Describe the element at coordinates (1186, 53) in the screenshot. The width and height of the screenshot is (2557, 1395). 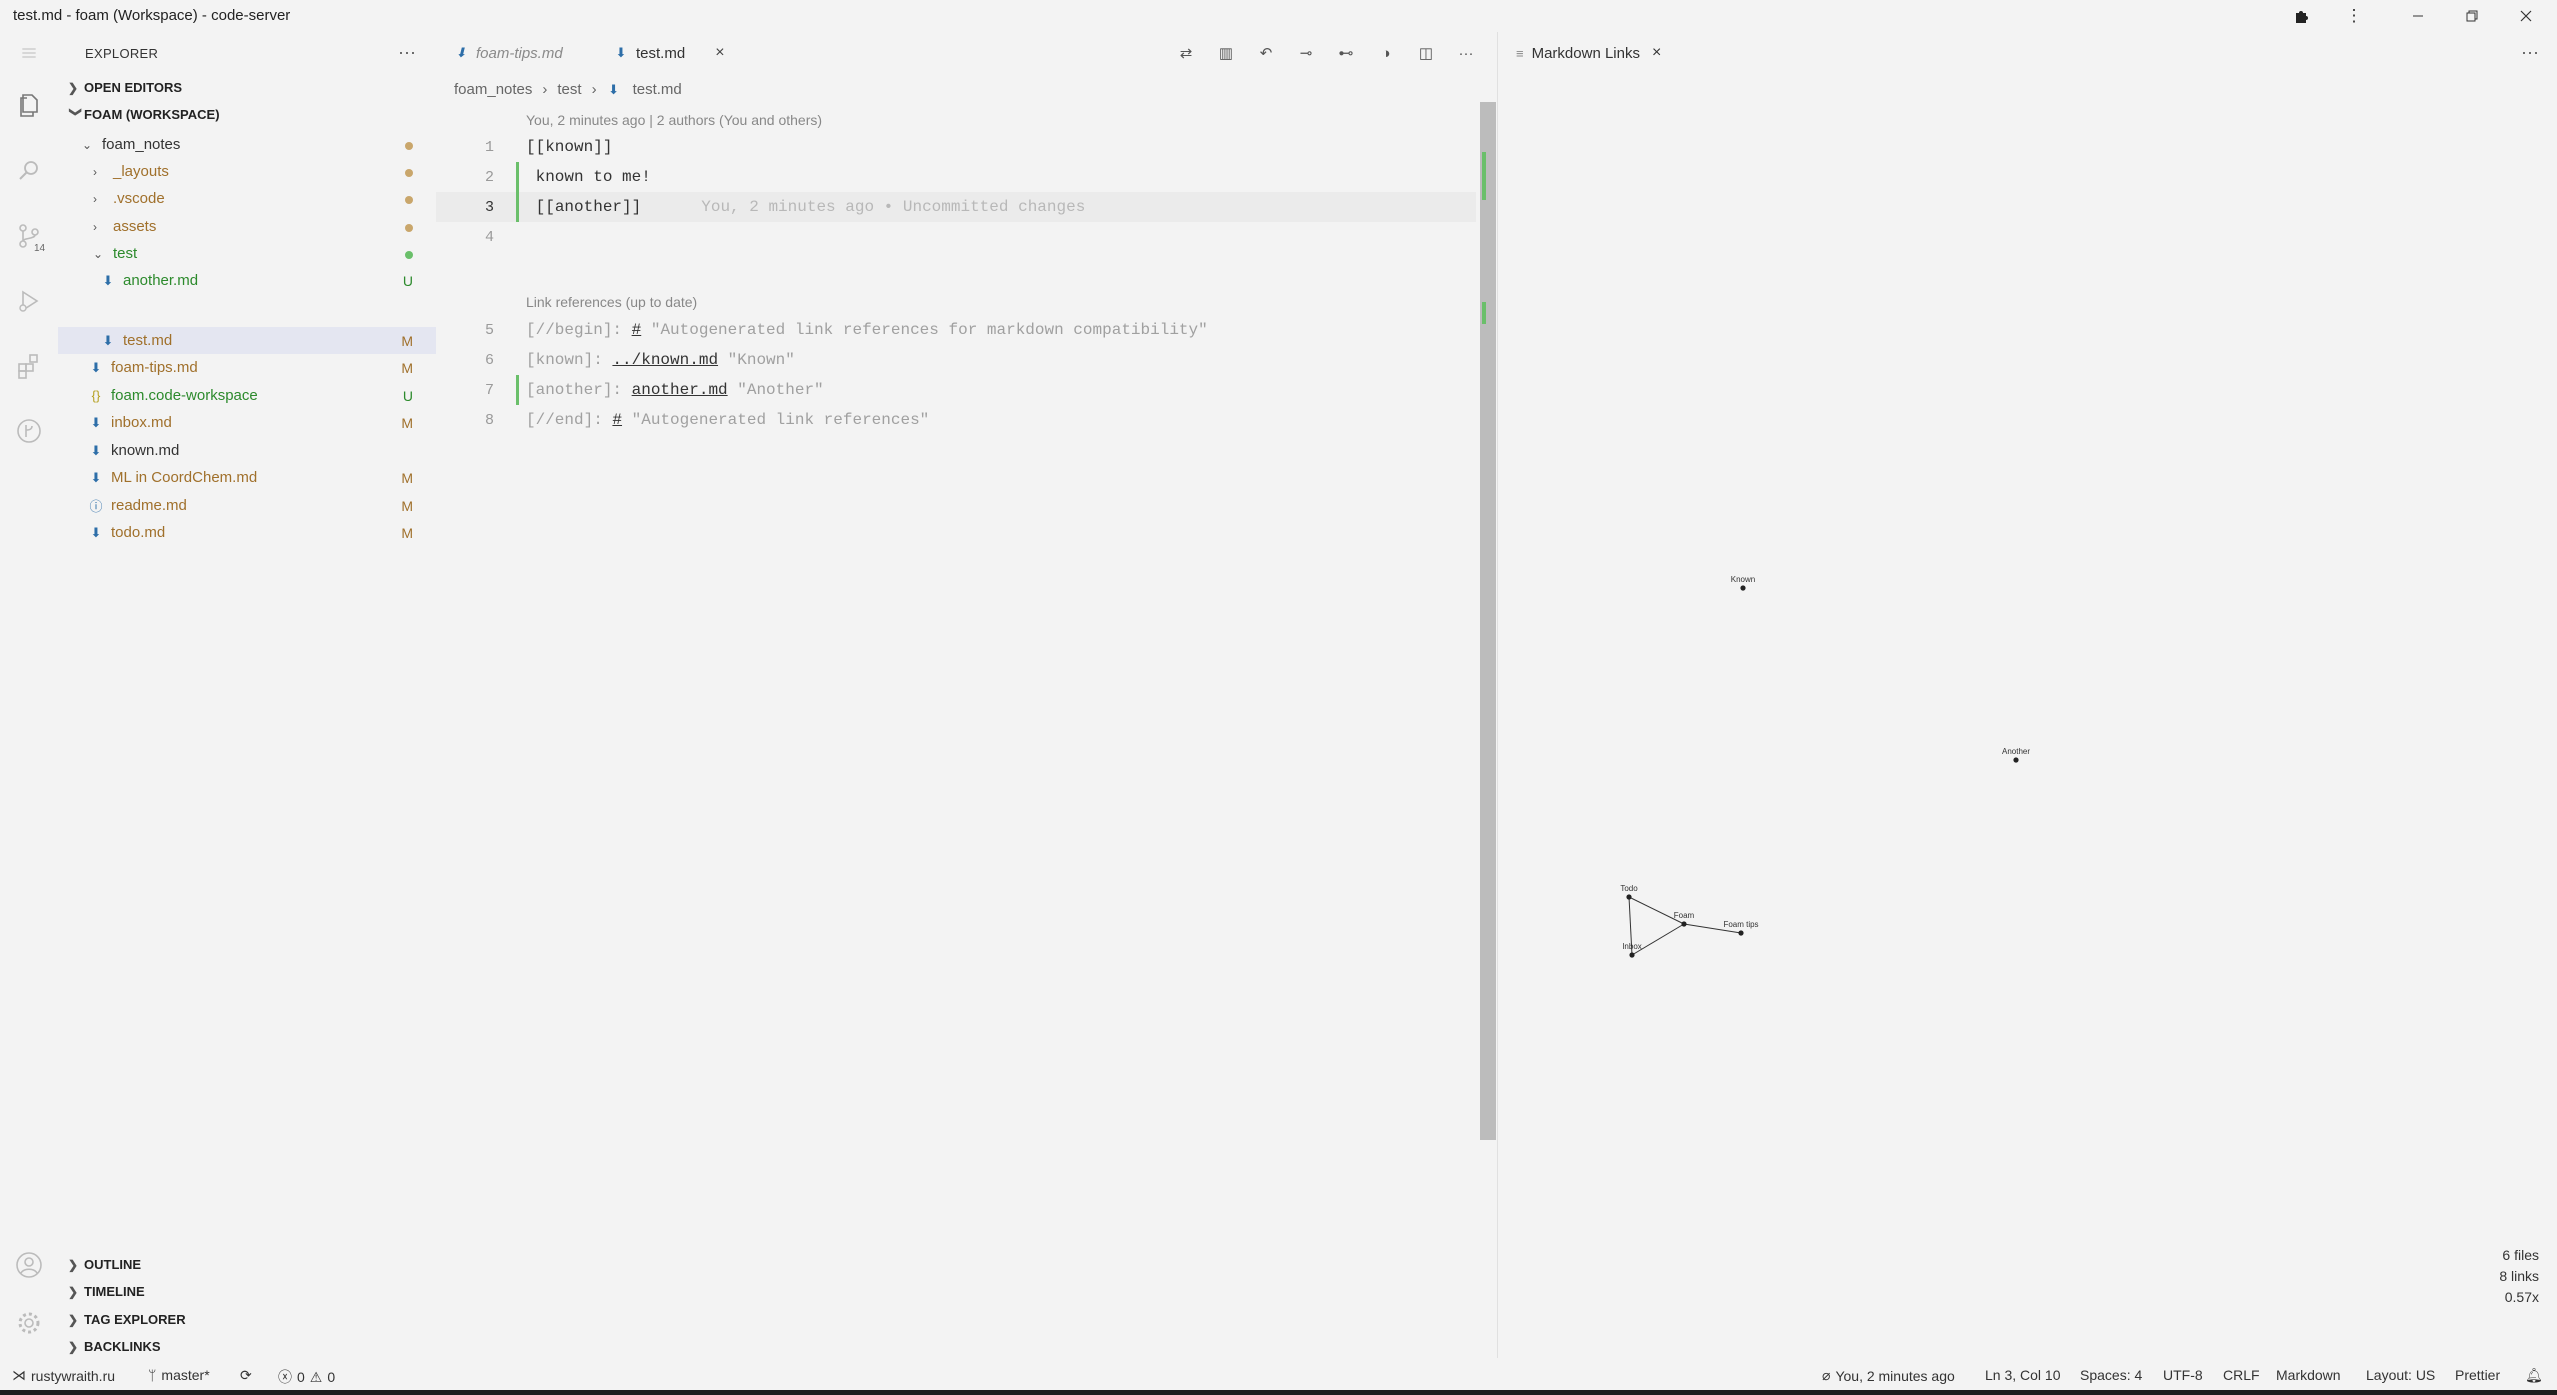
I see `open-changes-icon: ⇄` at that location.